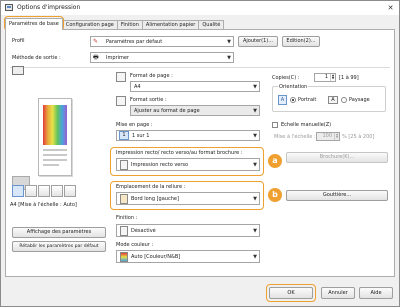  Describe the element at coordinates (200, 8) in the screenshot. I see `title-bar: Options d'impression ✕` at that location.